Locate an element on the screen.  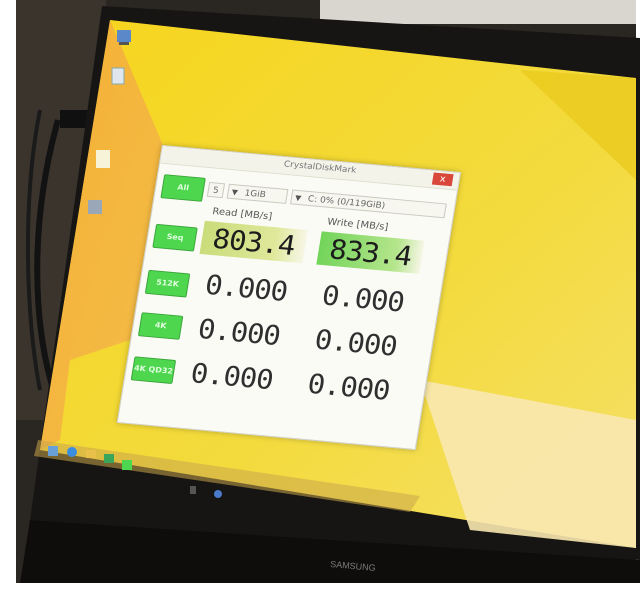
left-white-strip is located at coordinates (8, 295).